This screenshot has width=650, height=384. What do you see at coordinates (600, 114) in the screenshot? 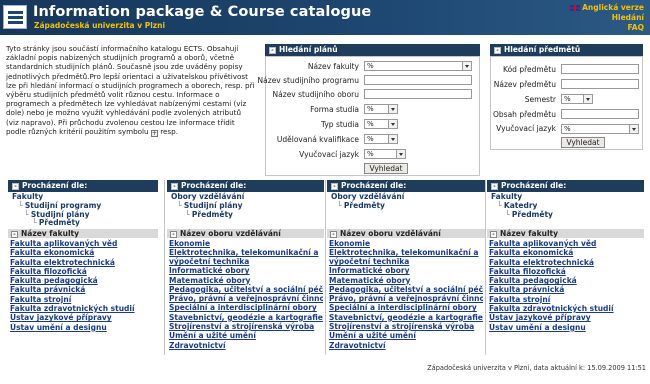
I see `content-input` at bounding box center [600, 114].